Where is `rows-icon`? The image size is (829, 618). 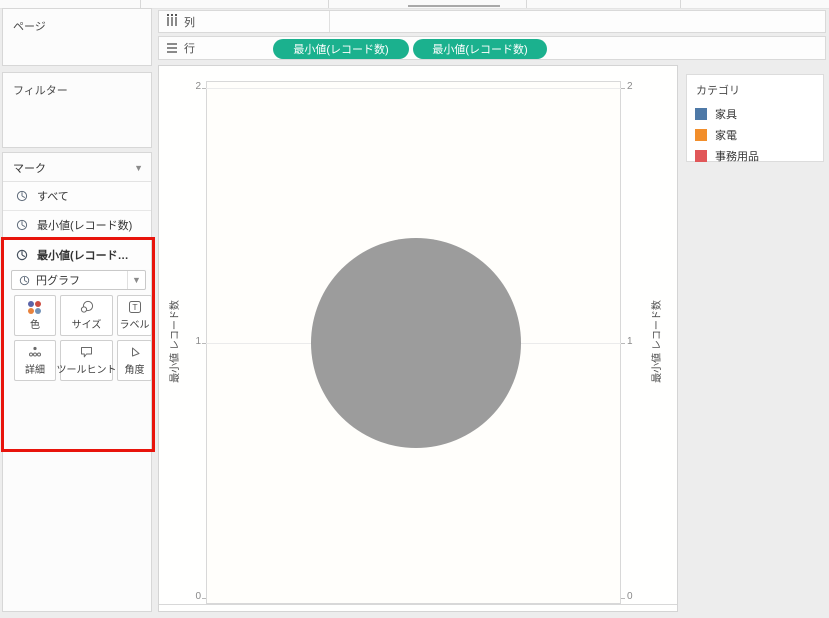
rows-icon is located at coordinates (172, 48).